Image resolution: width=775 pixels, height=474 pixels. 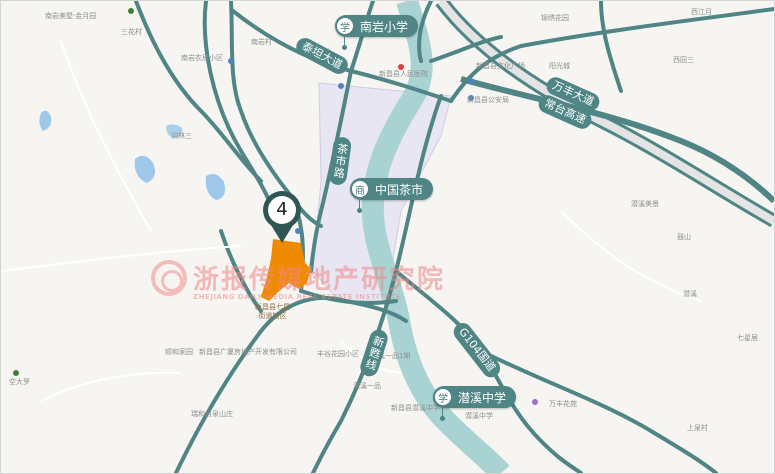 I want to click on map-label: 阳光城, so click(x=559, y=66).